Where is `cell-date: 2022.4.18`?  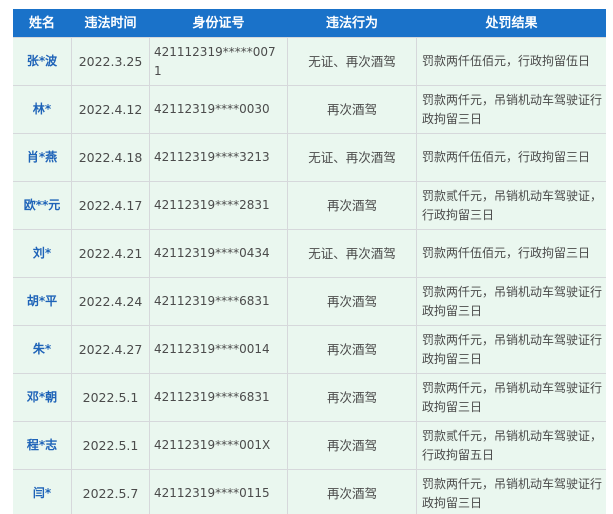 cell-date: 2022.4.18 is located at coordinates (110, 157).